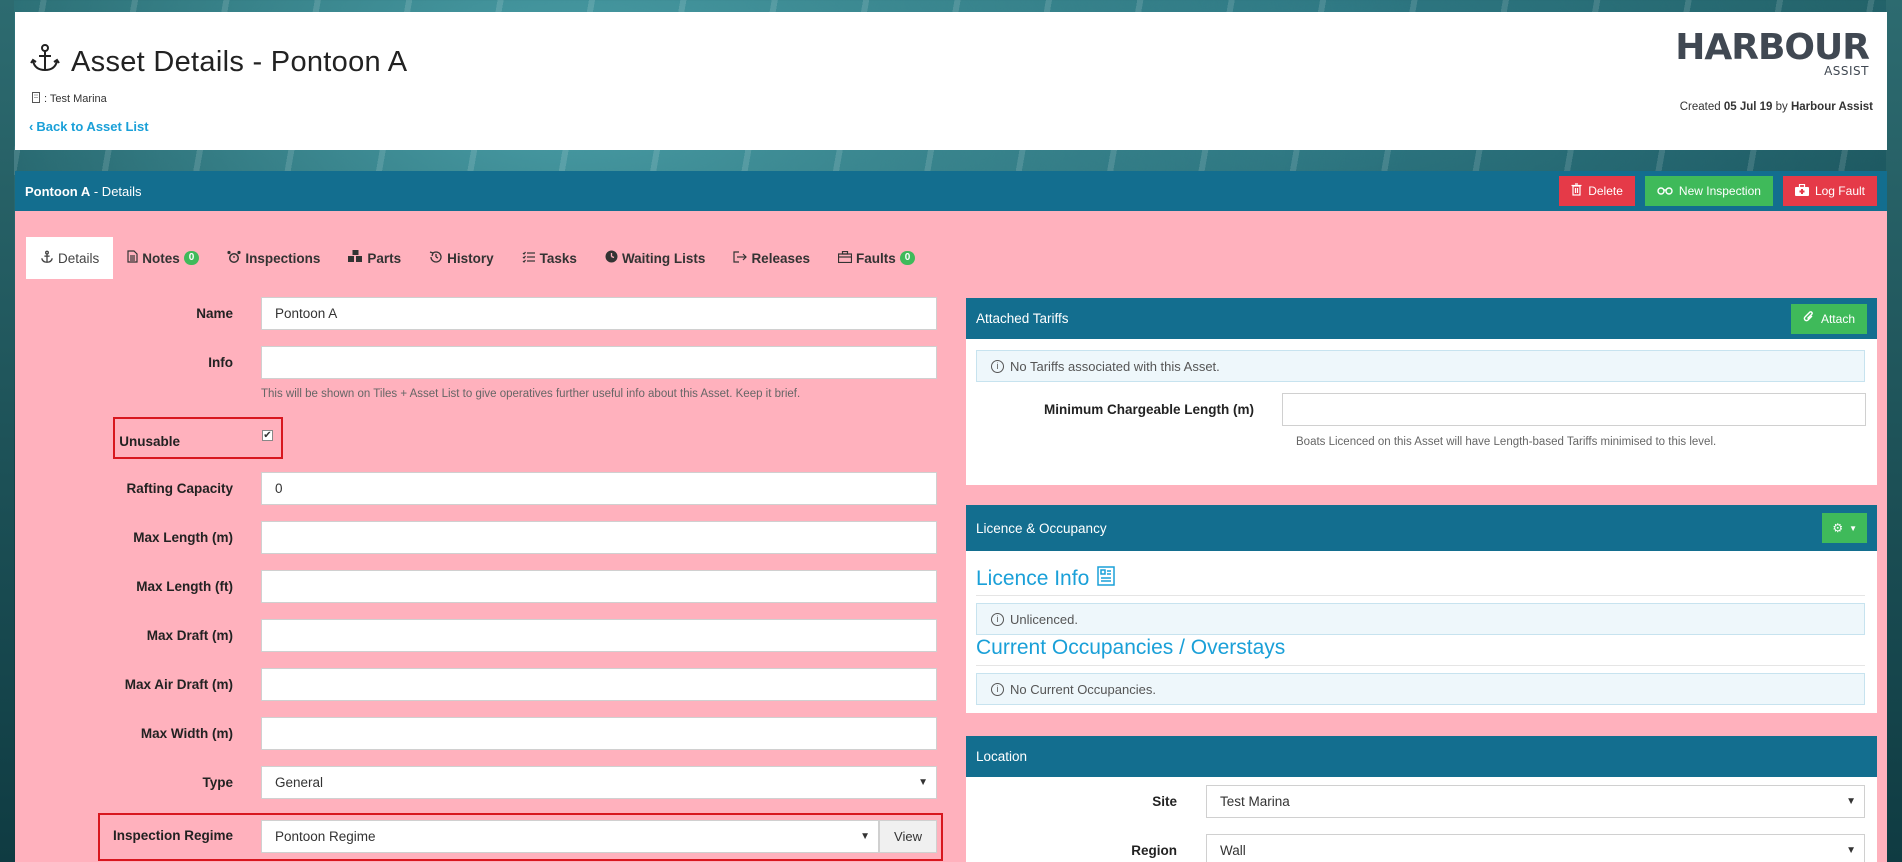 The width and height of the screenshot is (1902, 862). Describe the element at coordinates (907, 258) in the screenshot. I see `faults-count-badge: 0` at that location.